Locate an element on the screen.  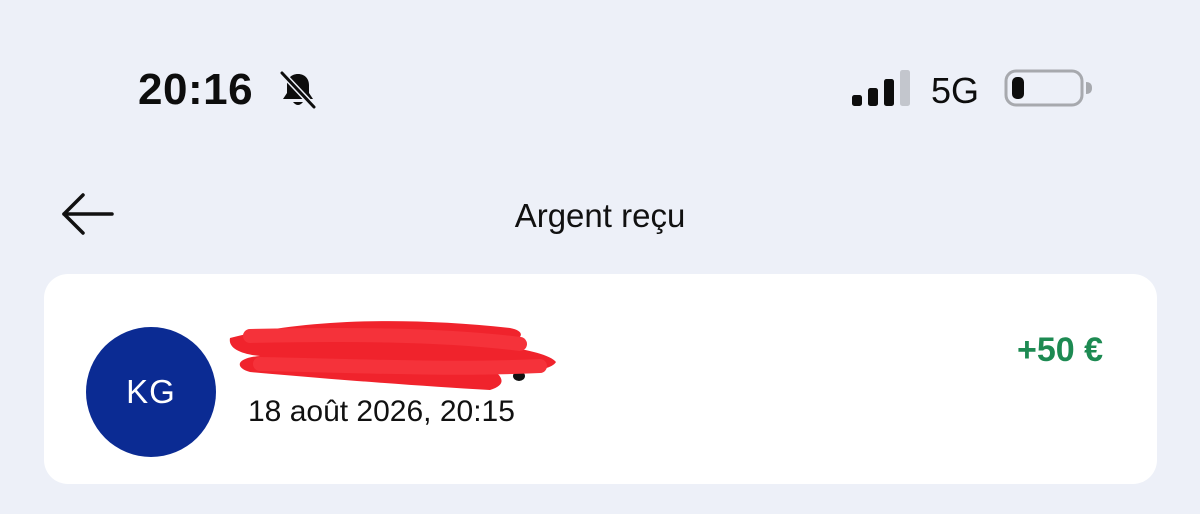
network-type: 5G is located at coordinates (955, 90).